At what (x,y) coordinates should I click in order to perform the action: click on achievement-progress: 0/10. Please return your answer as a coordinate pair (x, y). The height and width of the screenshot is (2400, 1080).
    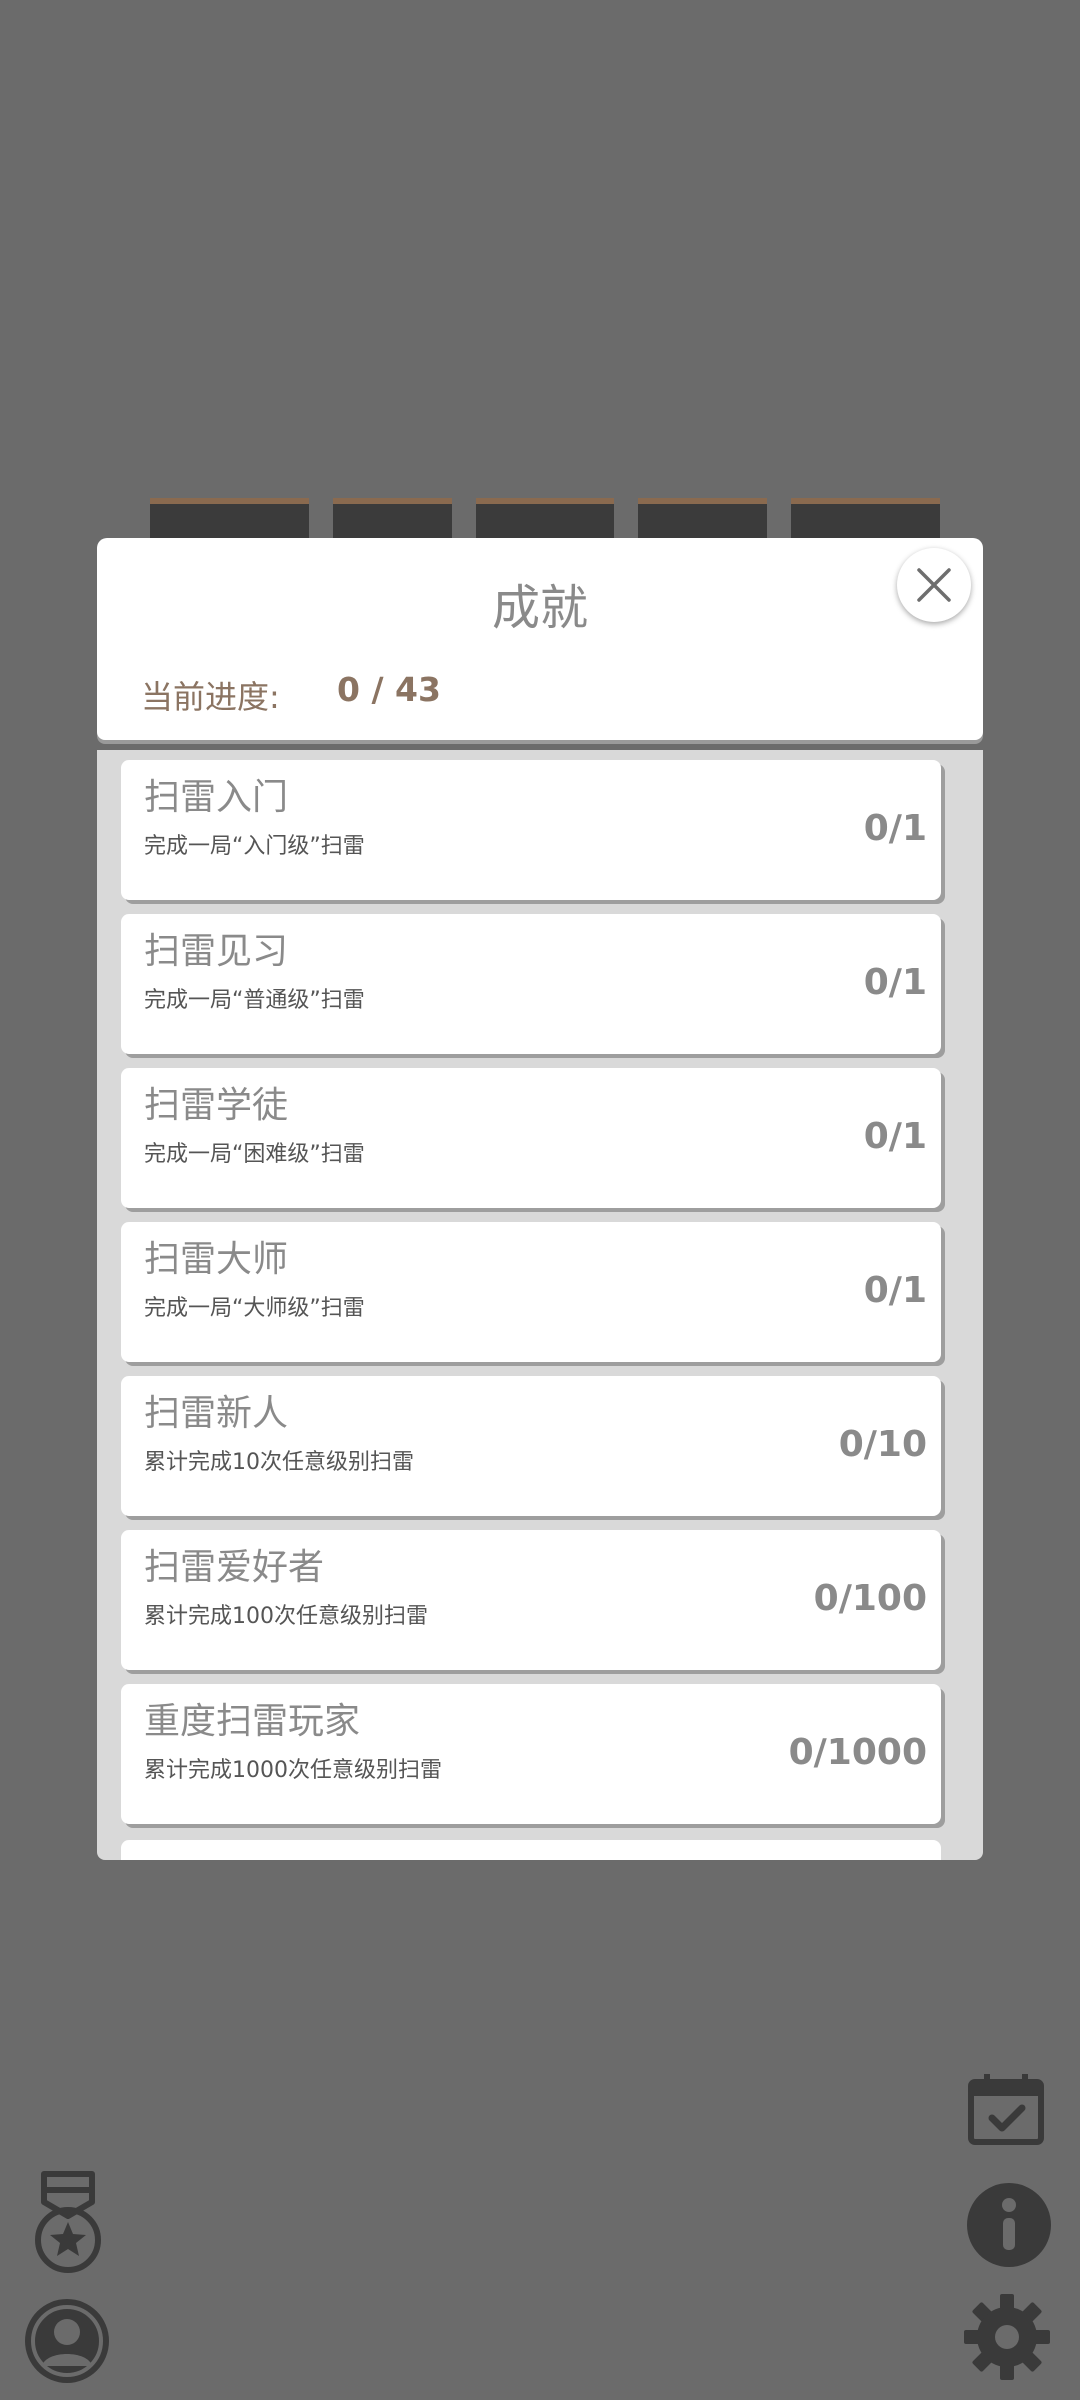
    Looking at the image, I should click on (882, 1444).